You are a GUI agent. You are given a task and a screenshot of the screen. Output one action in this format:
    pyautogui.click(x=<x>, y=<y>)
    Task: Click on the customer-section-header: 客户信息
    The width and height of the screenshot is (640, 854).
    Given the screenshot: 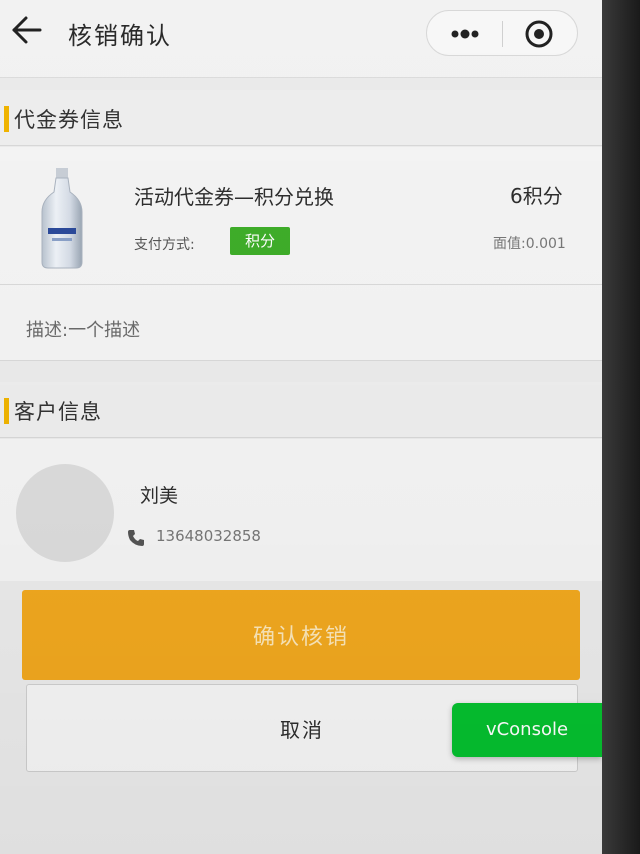 What is the action you would take?
    pyautogui.click(x=301, y=410)
    